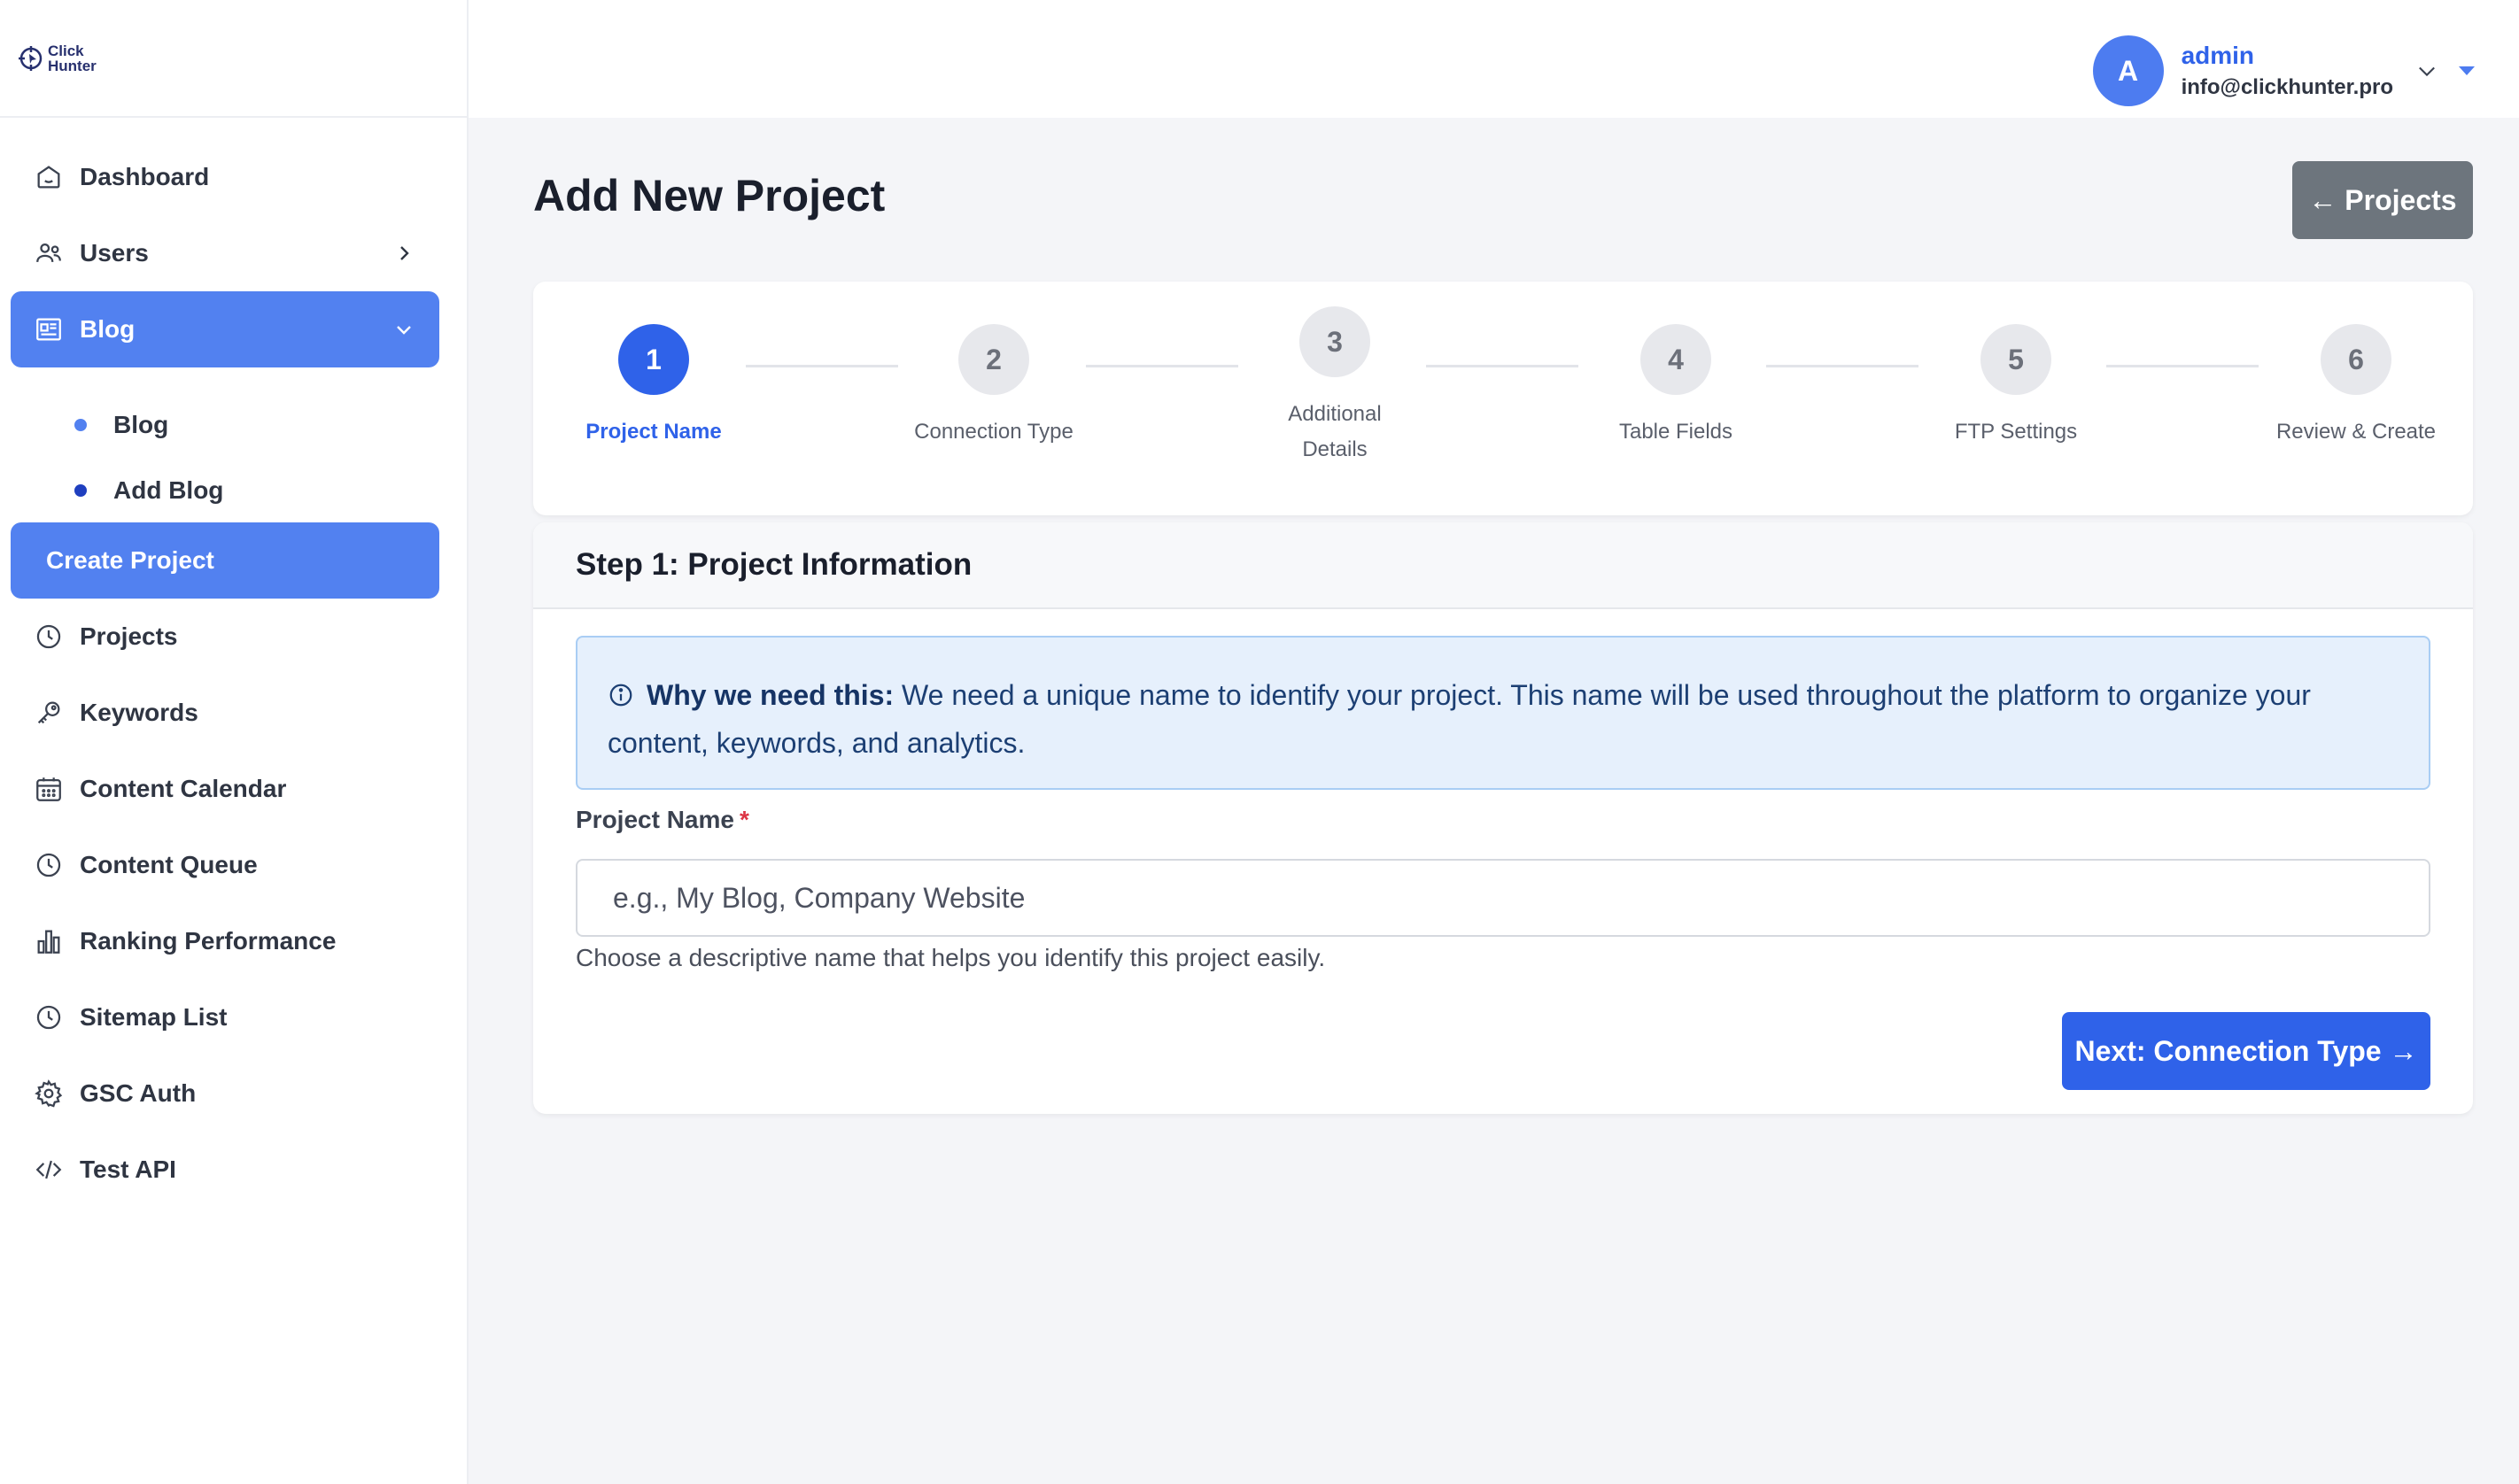  I want to click on sidebar-subitem-blog: Blog, so click(121, 425).